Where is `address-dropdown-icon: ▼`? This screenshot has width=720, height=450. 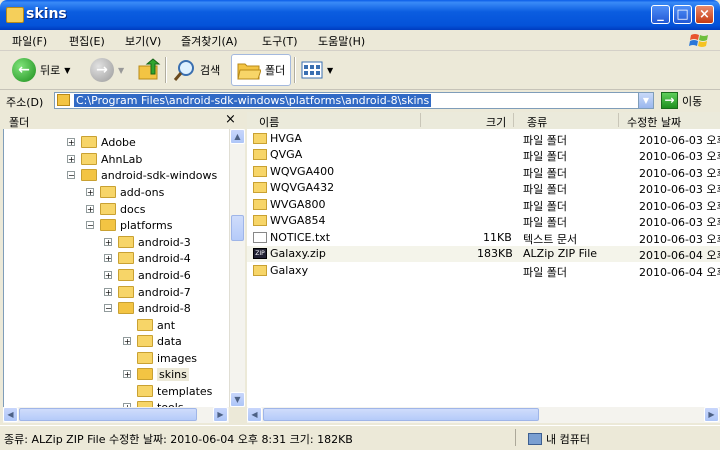
address-dropdown-icon: ▼ is located at coordinates (645, 100).